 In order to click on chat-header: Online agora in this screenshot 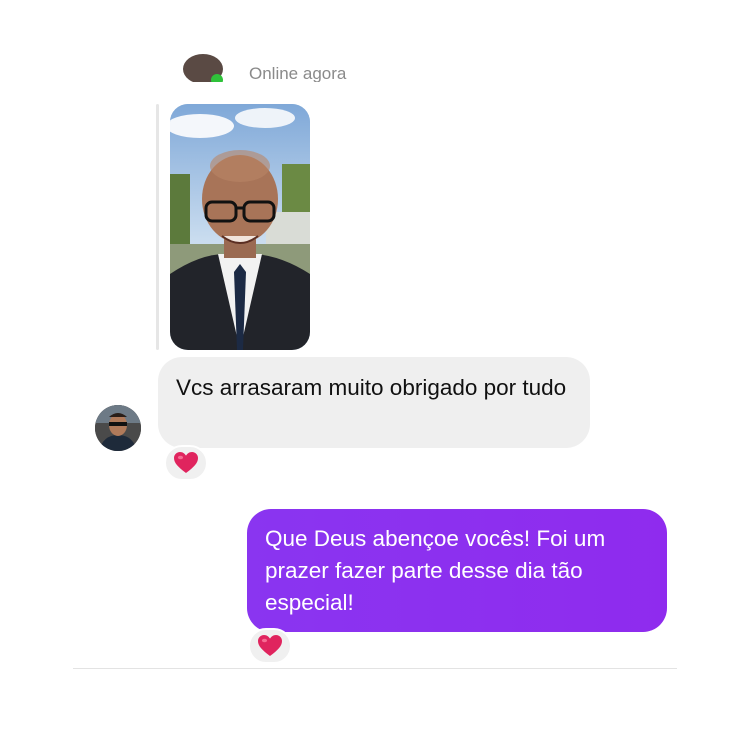, I will do `click(375, 41)`.